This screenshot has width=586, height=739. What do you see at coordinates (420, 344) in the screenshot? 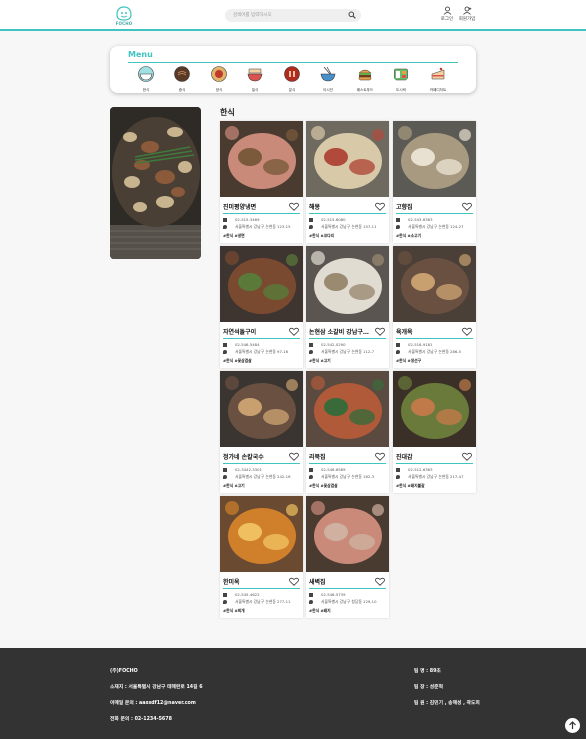
I see `restaurant-phone: 02-516-9181` at bounding box center [420, 344].